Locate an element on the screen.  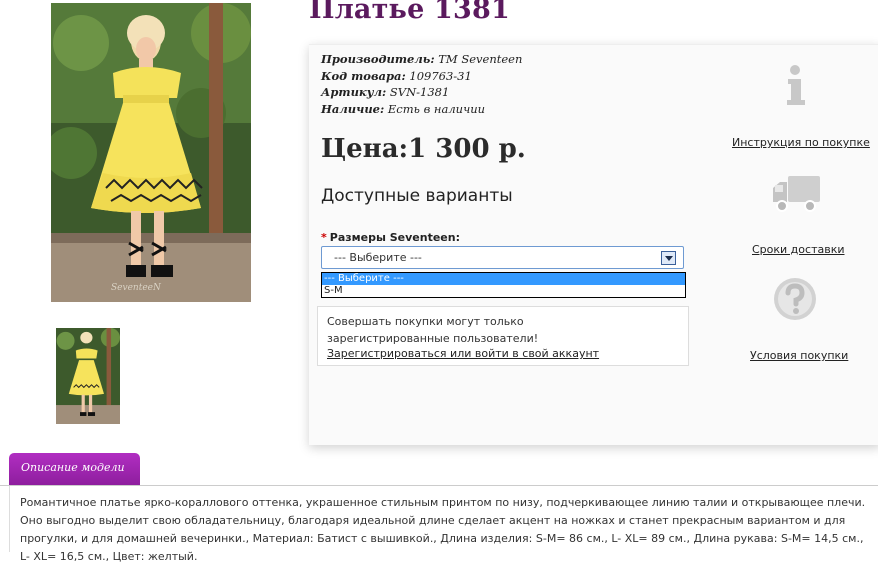
required-mark: * is located at coordinates (324, 237).